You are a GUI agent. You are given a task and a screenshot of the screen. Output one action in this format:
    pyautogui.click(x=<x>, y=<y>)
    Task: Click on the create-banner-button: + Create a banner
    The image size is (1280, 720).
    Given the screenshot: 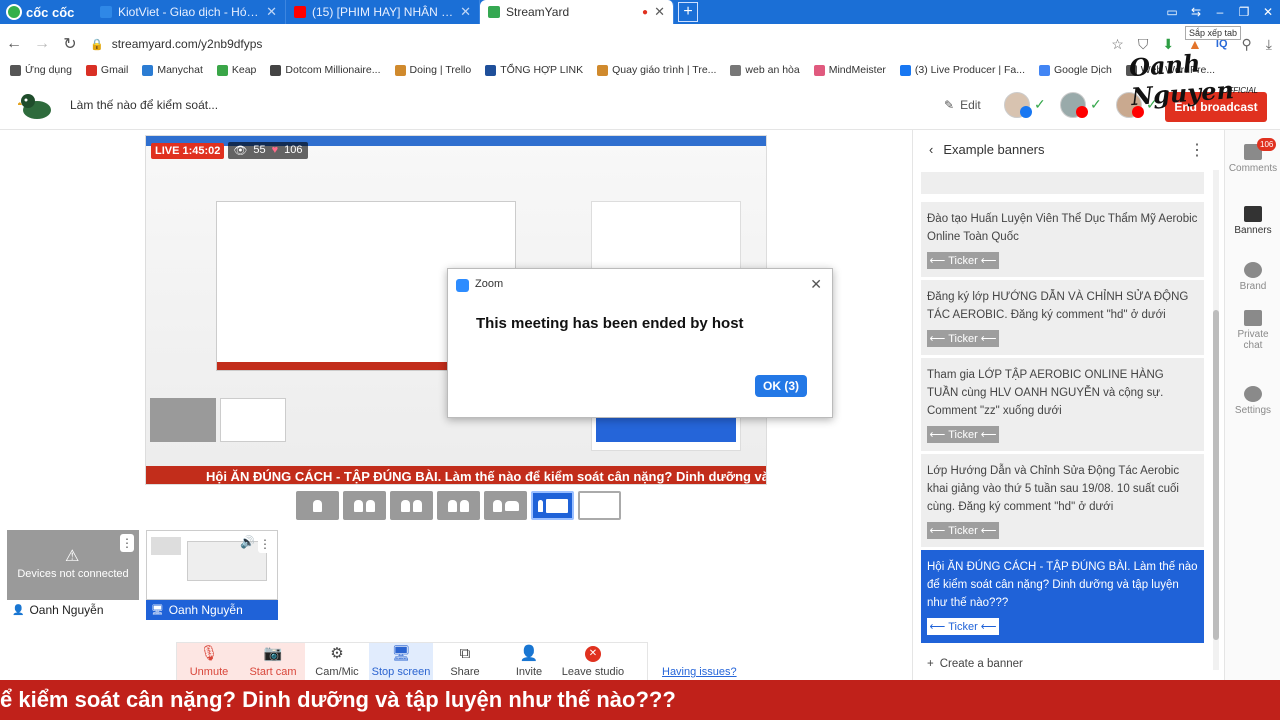 What is the action you would take?
    pyautogui.click(x=975, y=664)
    